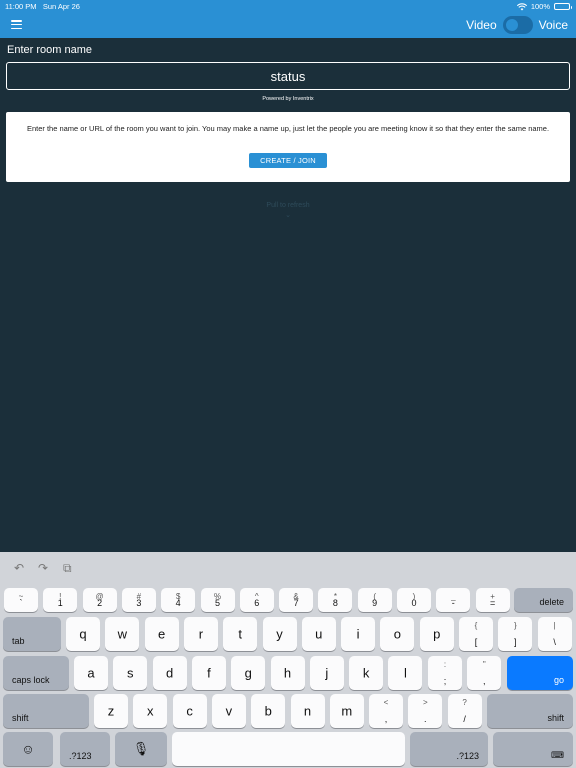  I want to click on key-\: | \, so click(554, 634).